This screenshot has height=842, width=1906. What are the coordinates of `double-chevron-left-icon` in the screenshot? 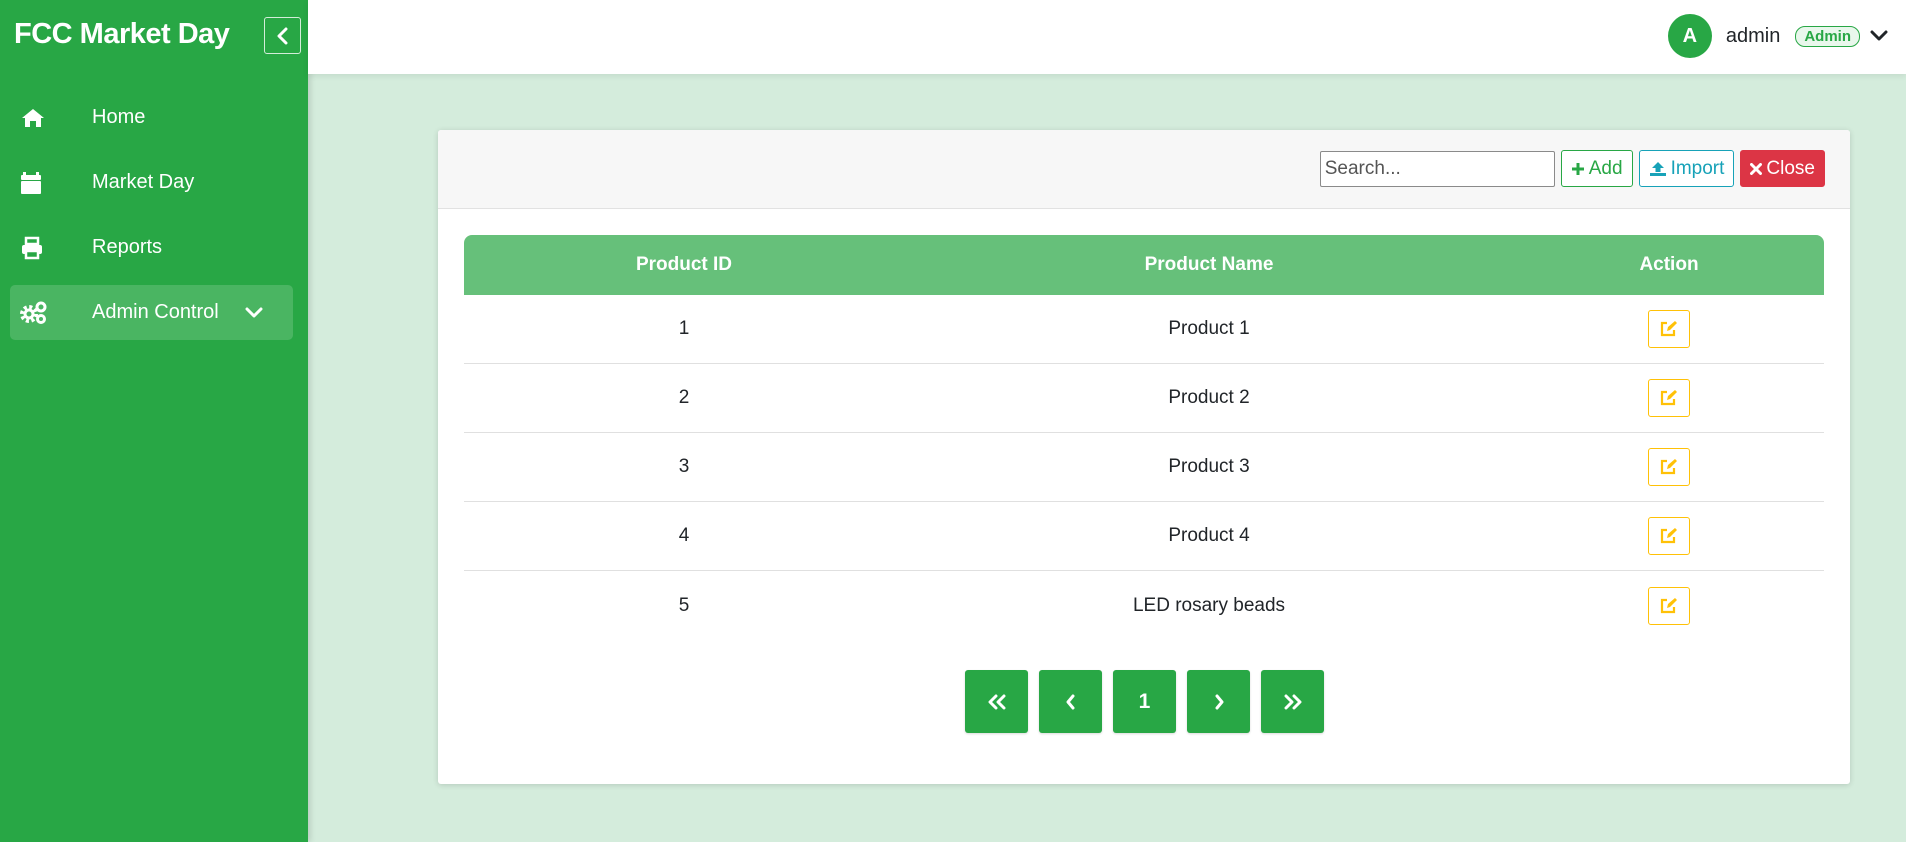 It's located at (996, 701).